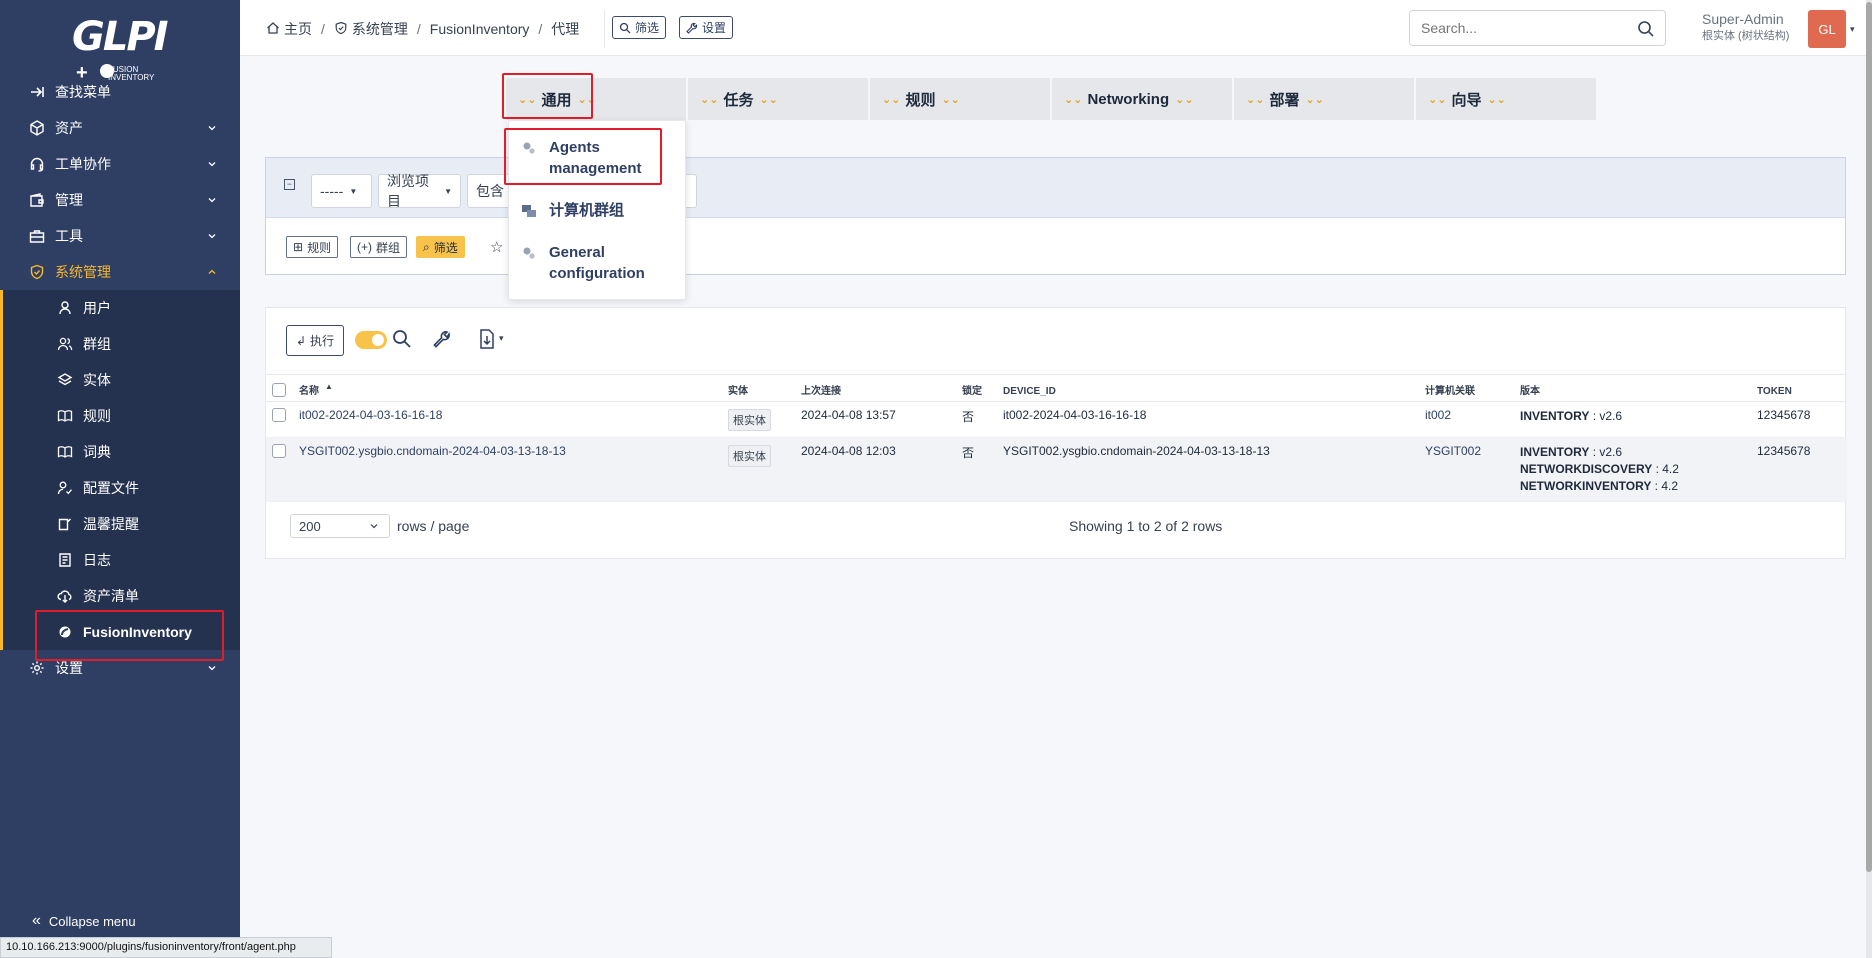 Image resolution: width=1872 pixels, height=958 pixels. Describe the element at coordinates (881, 388) in the screenshot. I see `column-header-last-contact: 上次连接` at that location.